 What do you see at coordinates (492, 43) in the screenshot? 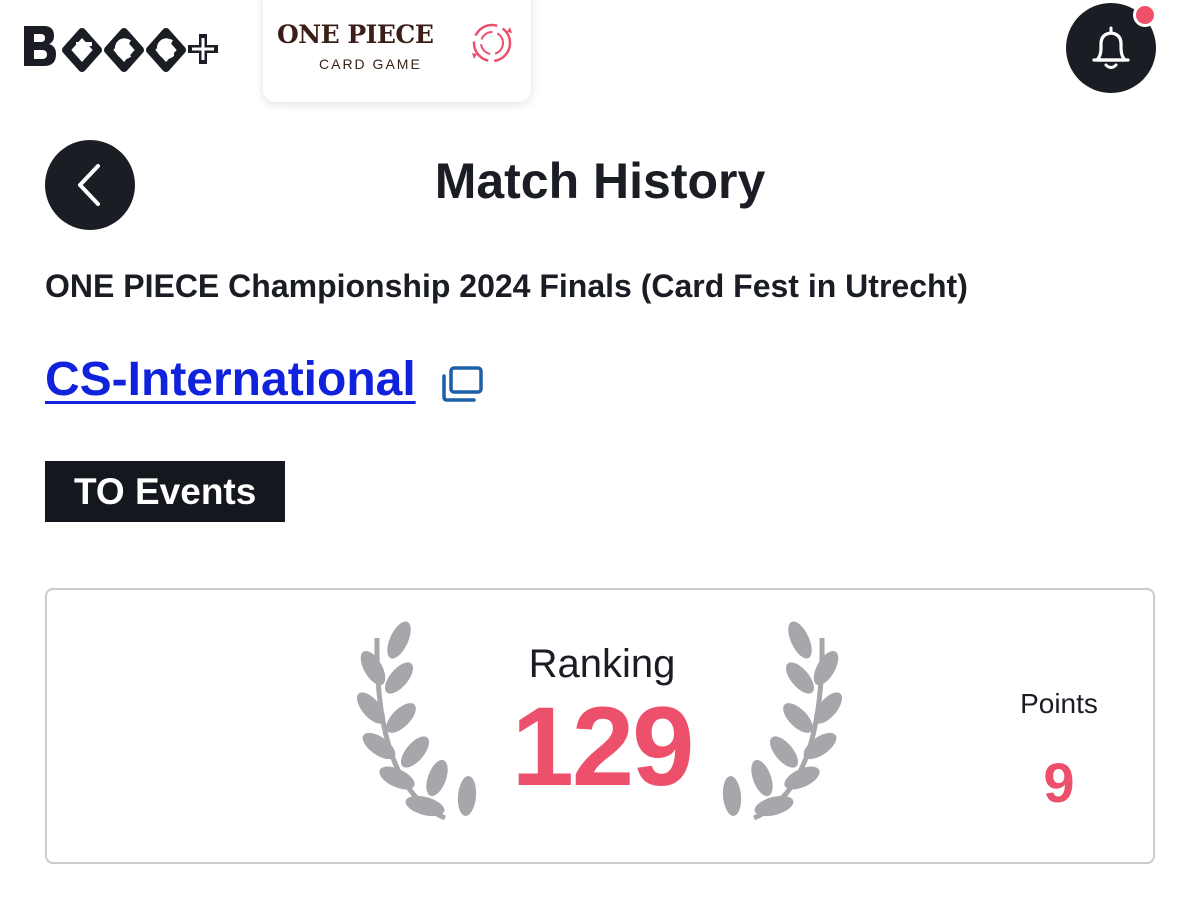
I see `refresh-cycle-icon` at bounding box center [492, 43].